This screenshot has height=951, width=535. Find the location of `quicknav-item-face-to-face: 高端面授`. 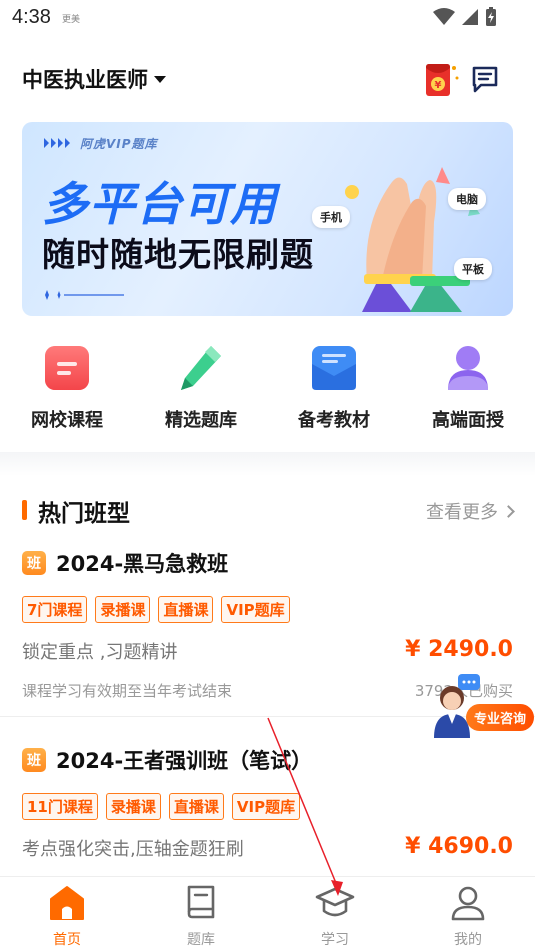

quicknav-item-face-to-face: 高端面授 is located at coordinates (468, 384).